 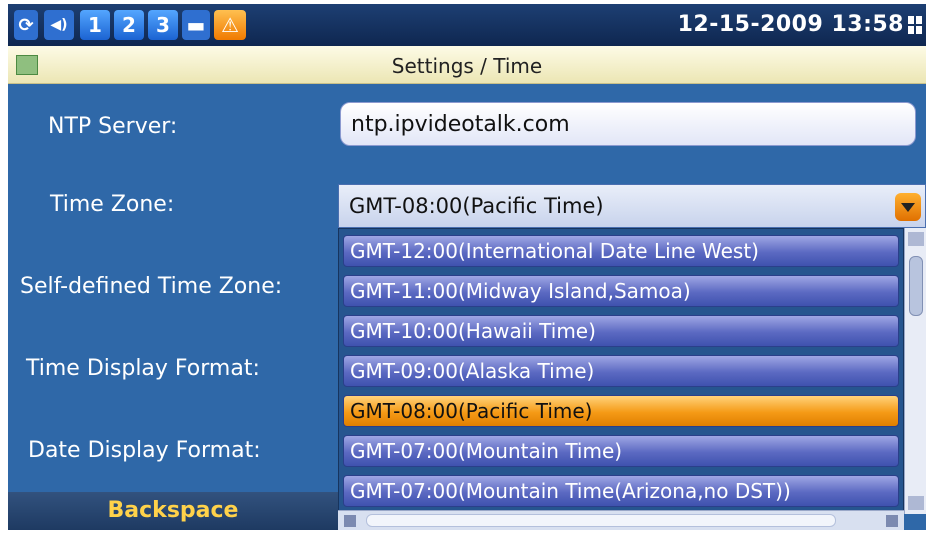 I want to click on backspace-softkey: Backspace, so click(x=173, y=511).